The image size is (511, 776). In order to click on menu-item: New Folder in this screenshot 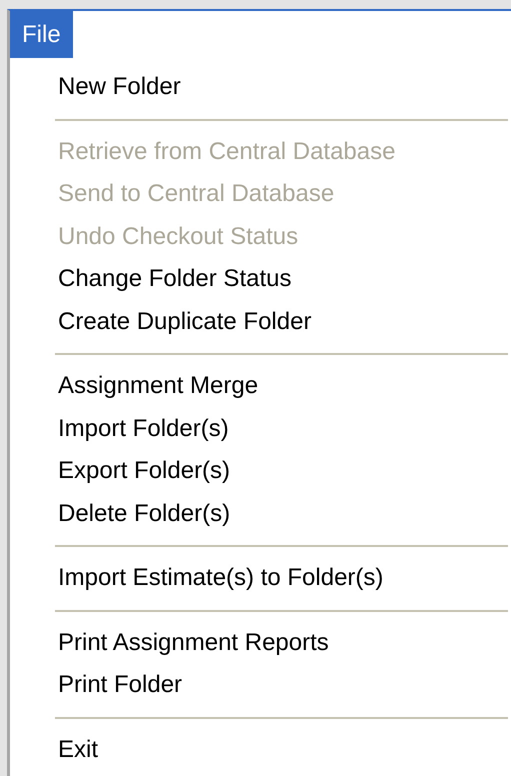, I will do `click(260, 87)`.